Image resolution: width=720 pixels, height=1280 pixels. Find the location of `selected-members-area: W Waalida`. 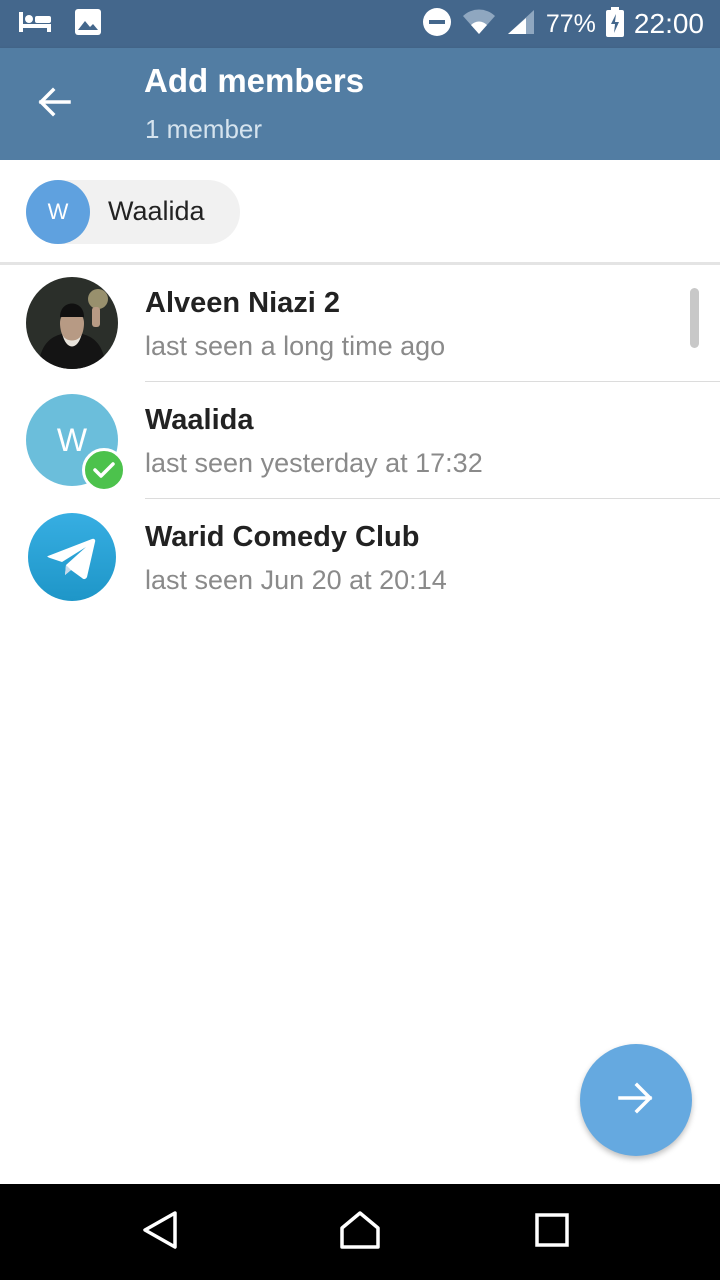

selected-members-area: W Waalida is located at coordinates (360, 212).